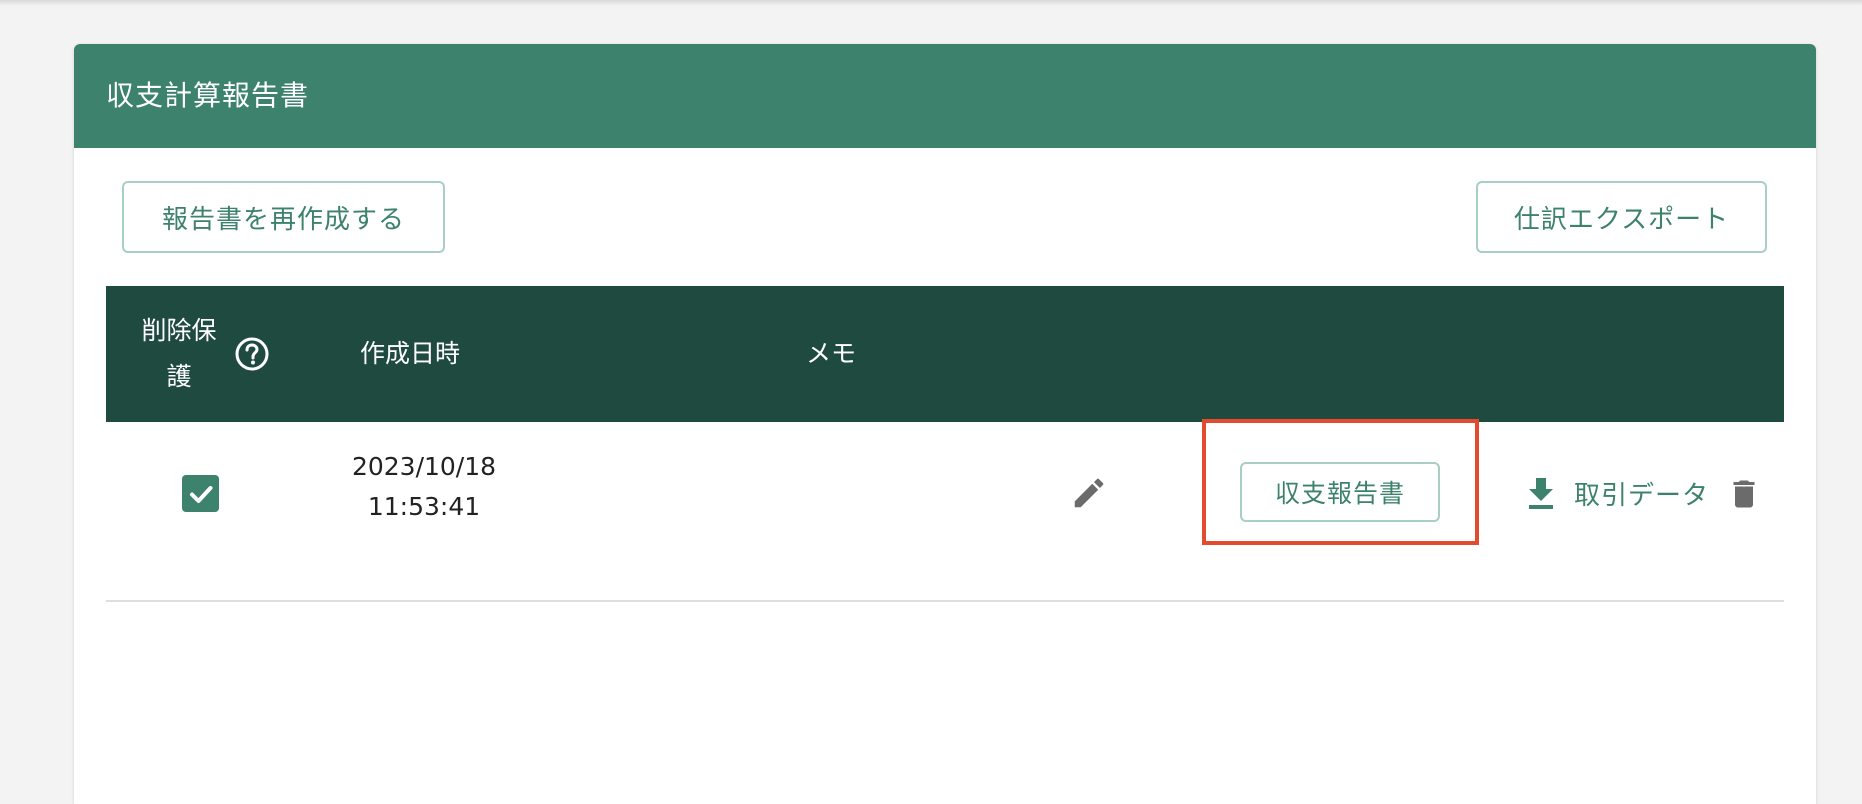 Image resolution: width=1862 pixels, height=804 pixels. What do you see at coordinates (252, 354) in the screenshot?
I see `help-circle-icon` at bounding box center [252, 354].